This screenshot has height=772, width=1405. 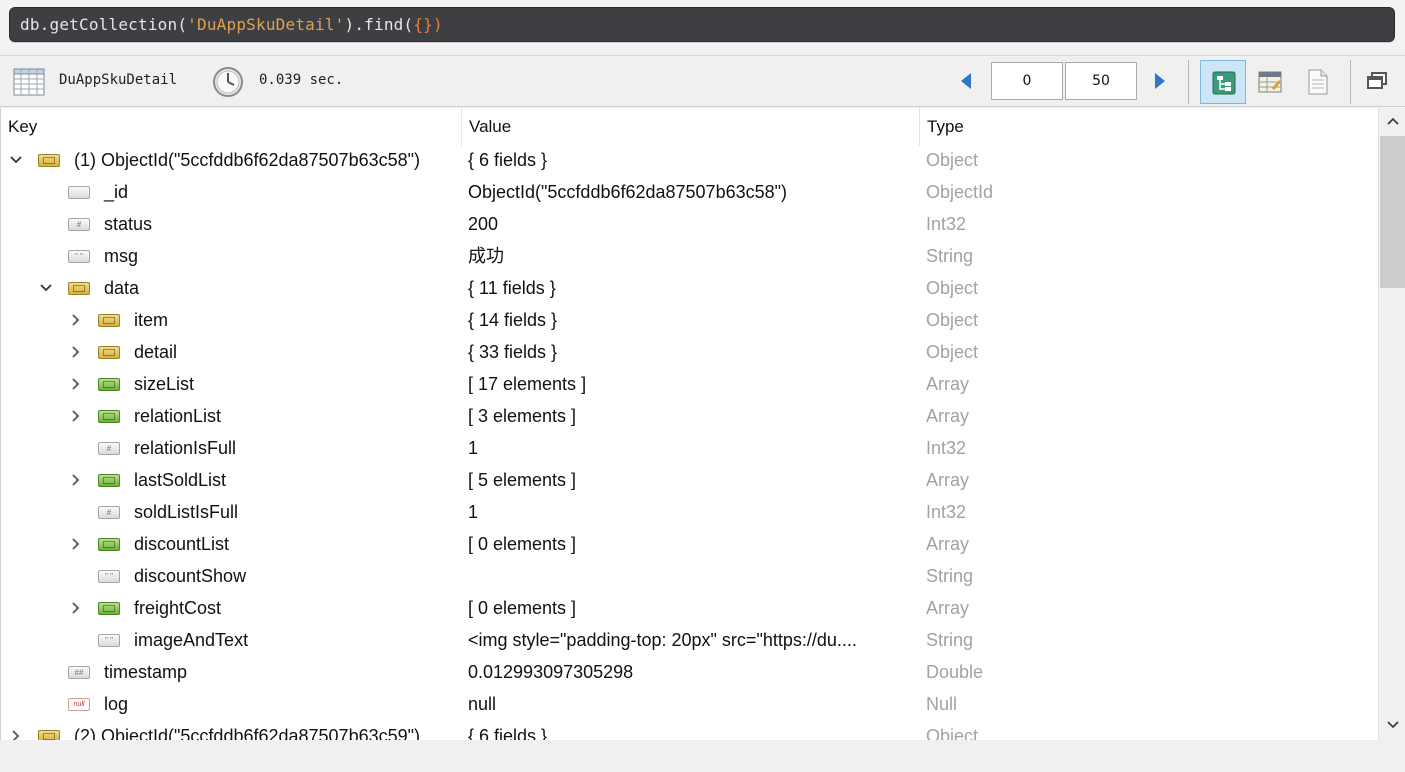 What do you see at coordinates (423, 24) in the screenshot?
I see `query-braces: {}` at bounding box center [423, 24].